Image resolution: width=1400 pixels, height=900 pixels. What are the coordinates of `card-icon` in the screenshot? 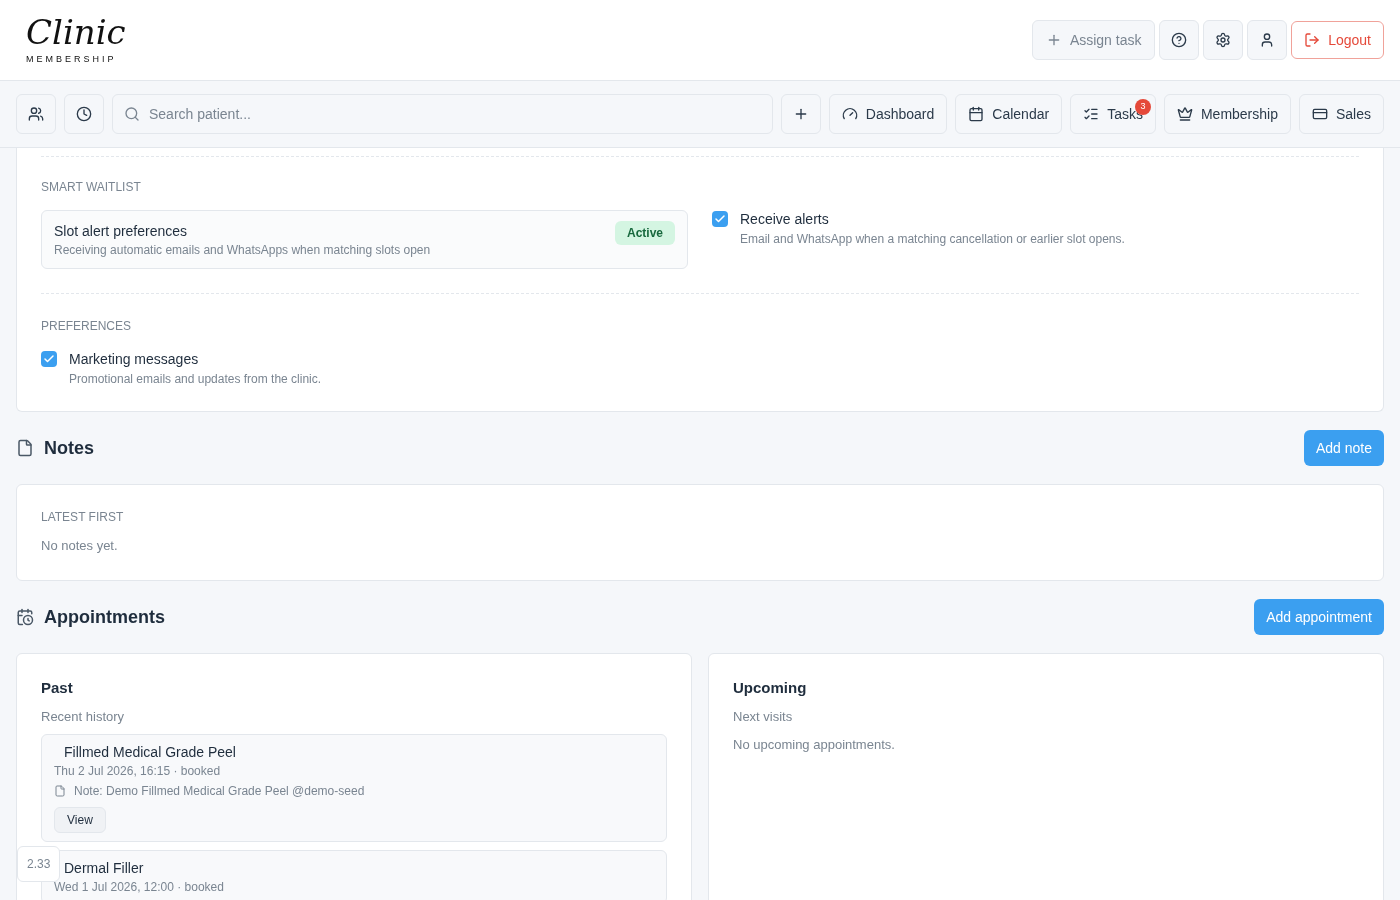 It's located at (1319, 114).